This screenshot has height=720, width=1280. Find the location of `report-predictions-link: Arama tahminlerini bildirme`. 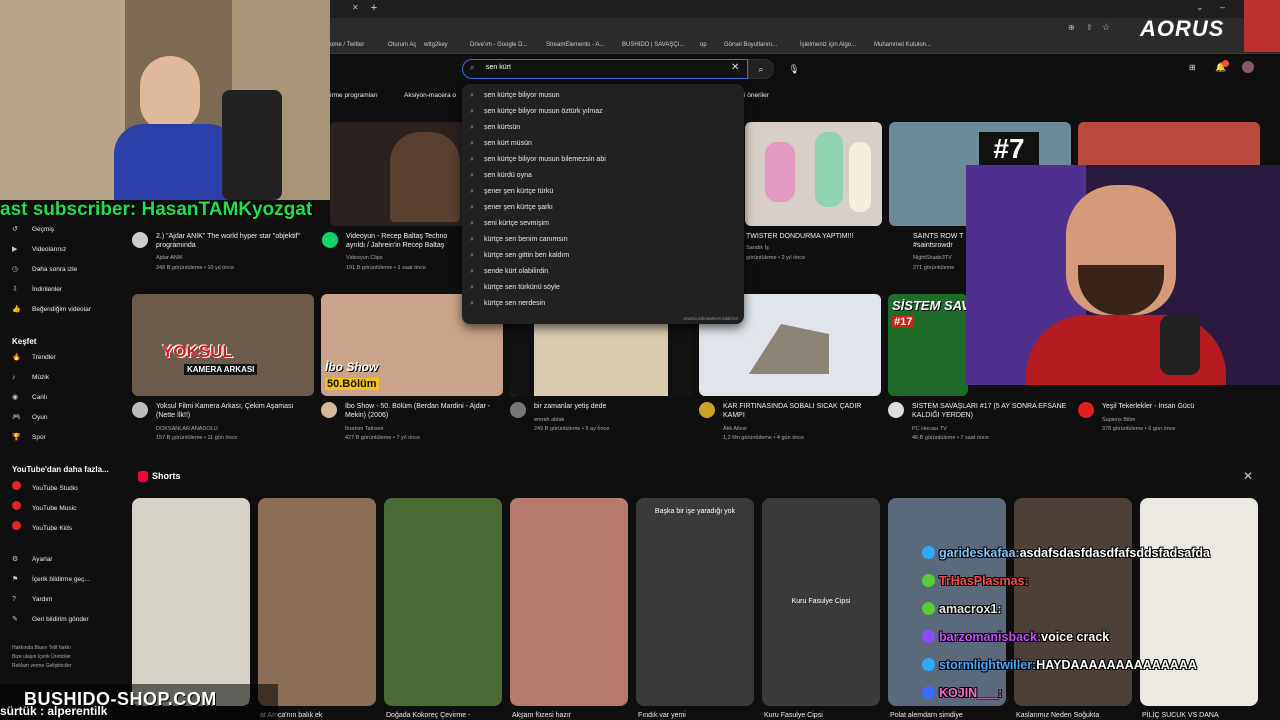

report-predictions-link: Arama tahminlerini bildirme is located at coordinates (710, 318).